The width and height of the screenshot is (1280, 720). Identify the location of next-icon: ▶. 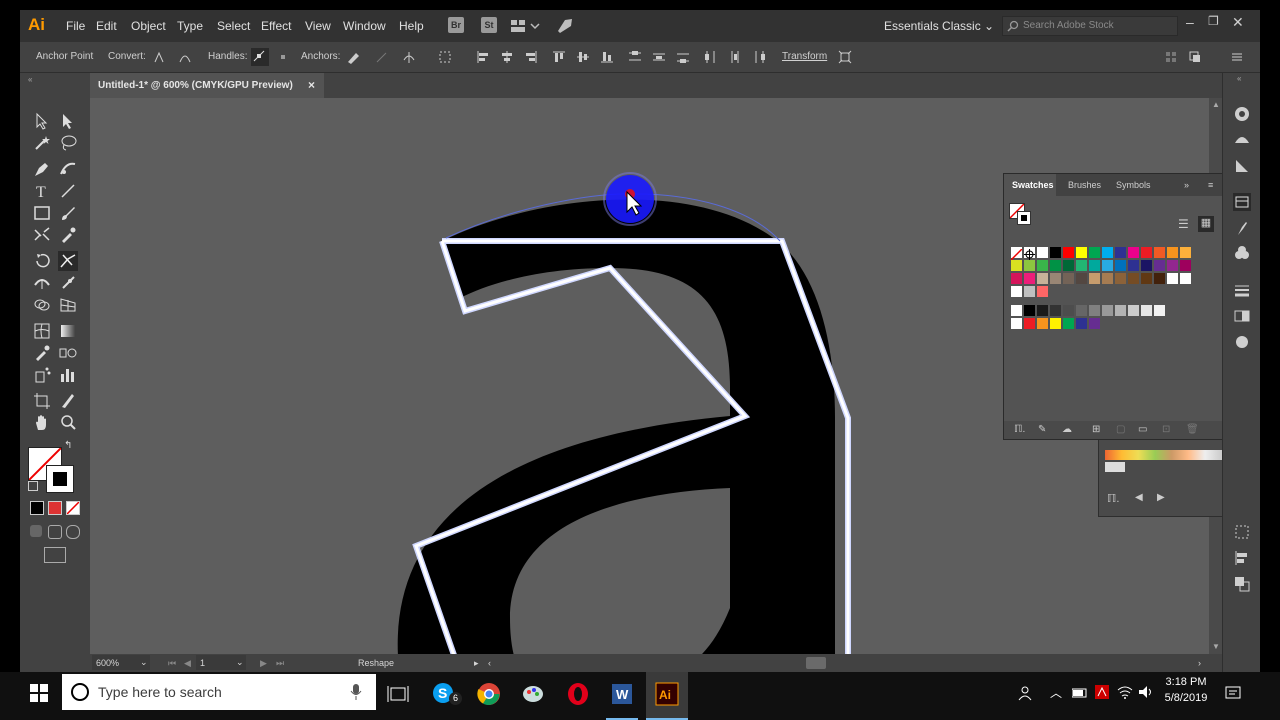
(1161, 497).